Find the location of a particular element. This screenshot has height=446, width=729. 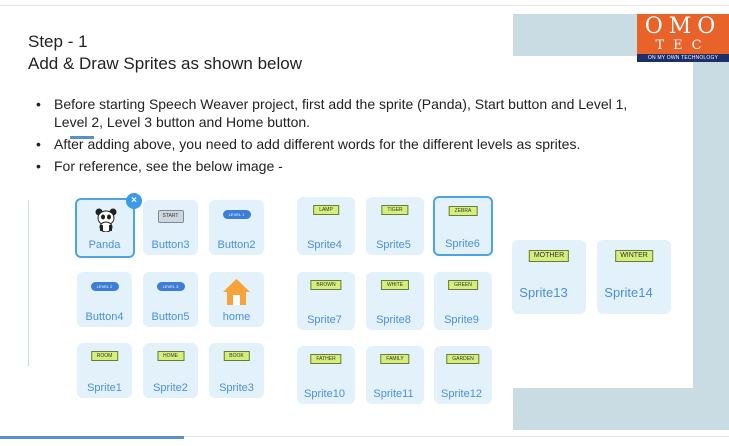

close-icon: × is located at coordinates (134, 201).